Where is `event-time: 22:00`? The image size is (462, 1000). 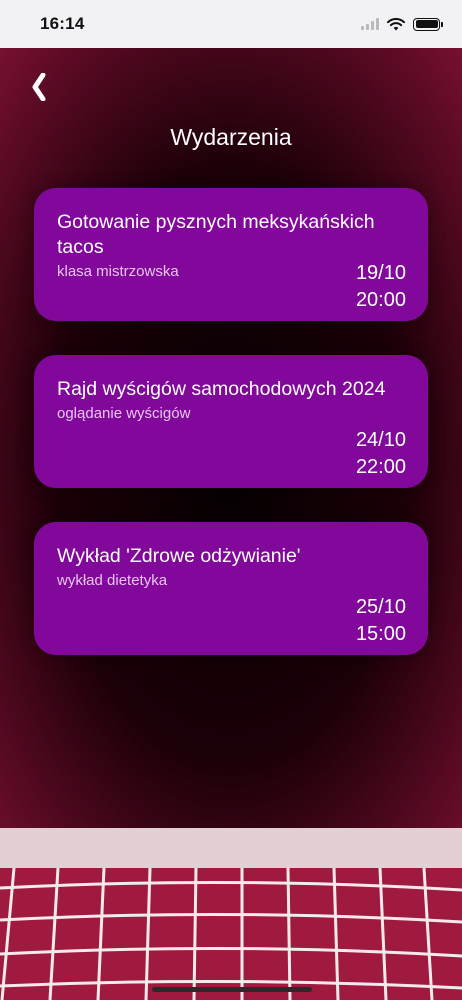 event-time: 22:00 is located at coordinates (380, 467).